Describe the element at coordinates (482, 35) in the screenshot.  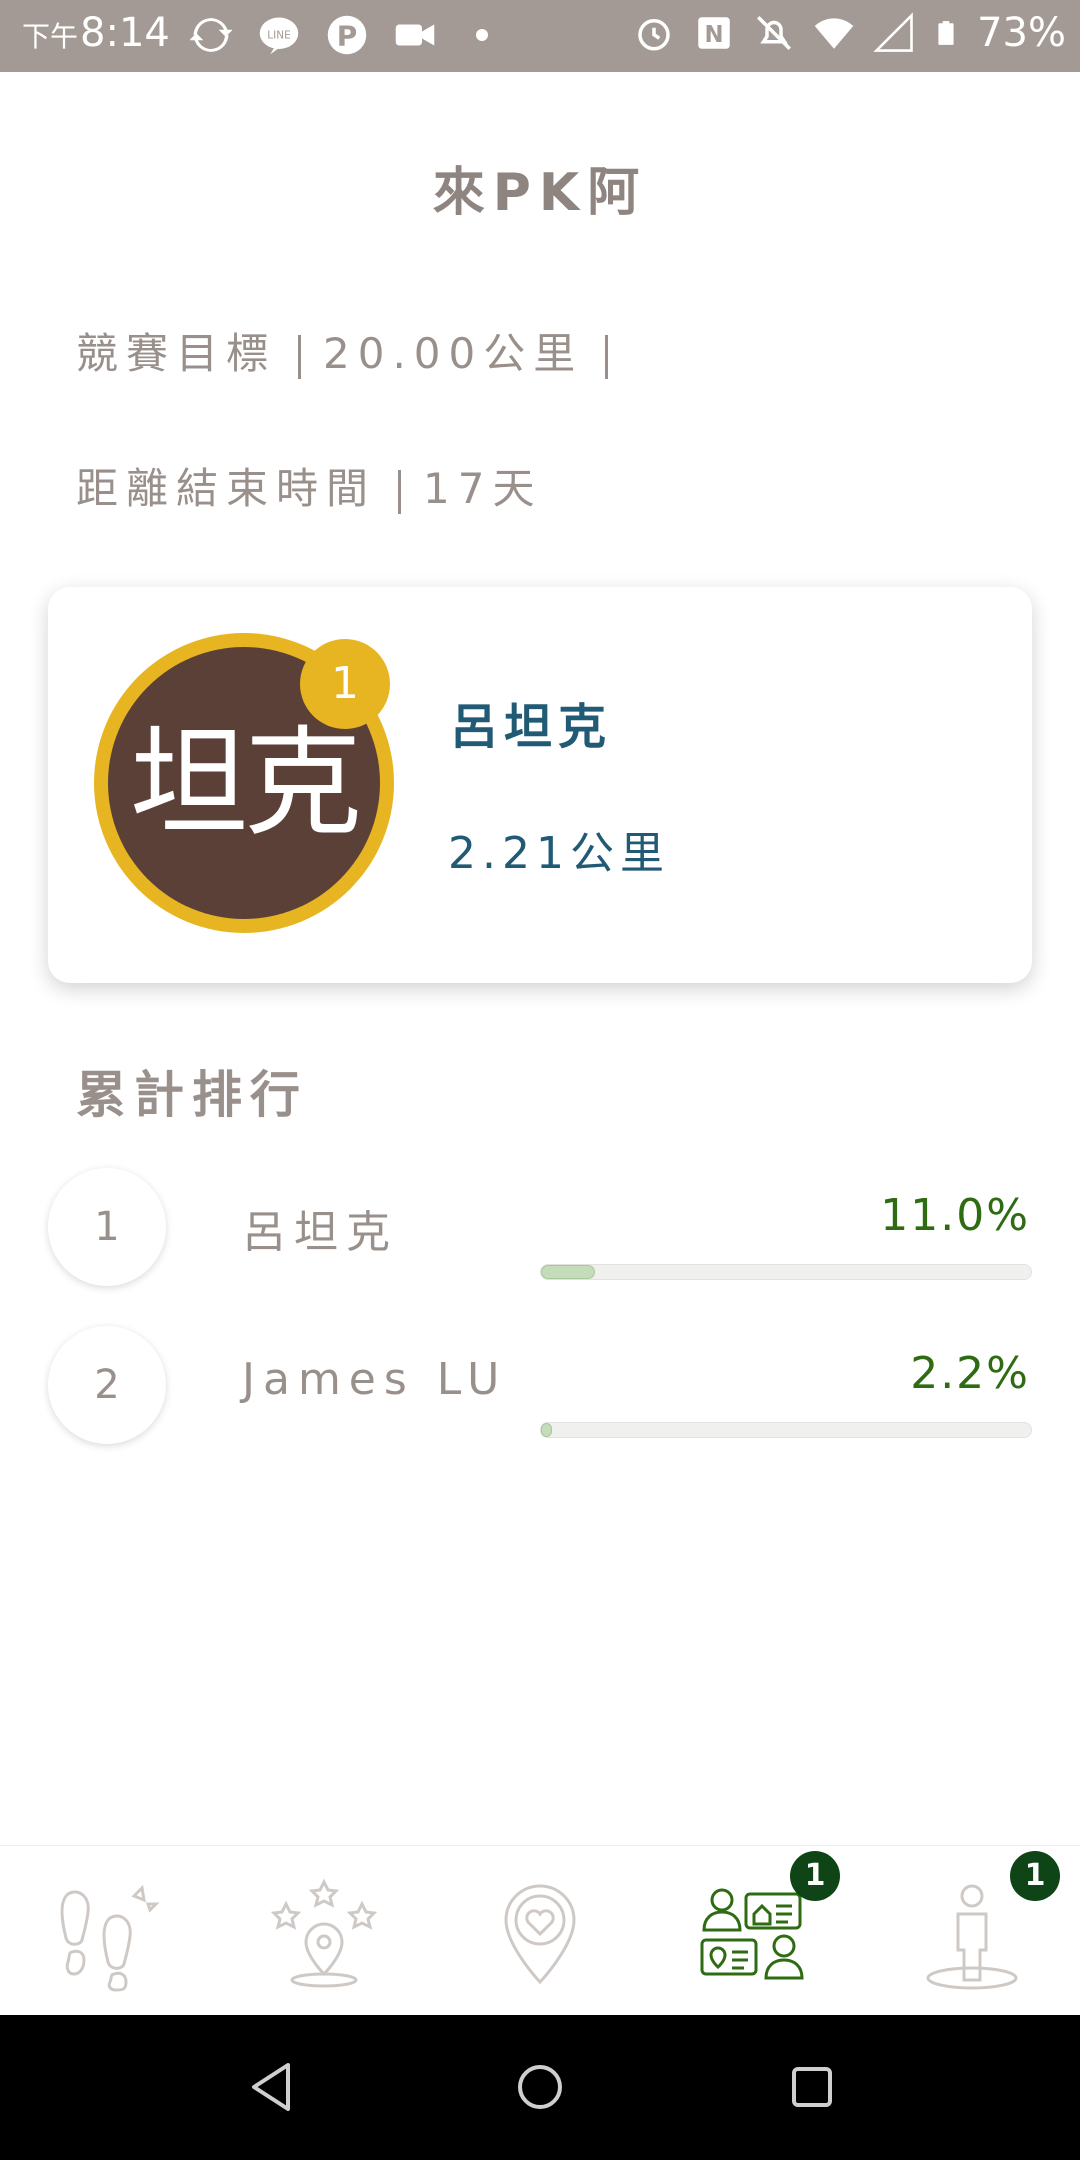
I see `more-notifications-dot` at that location.